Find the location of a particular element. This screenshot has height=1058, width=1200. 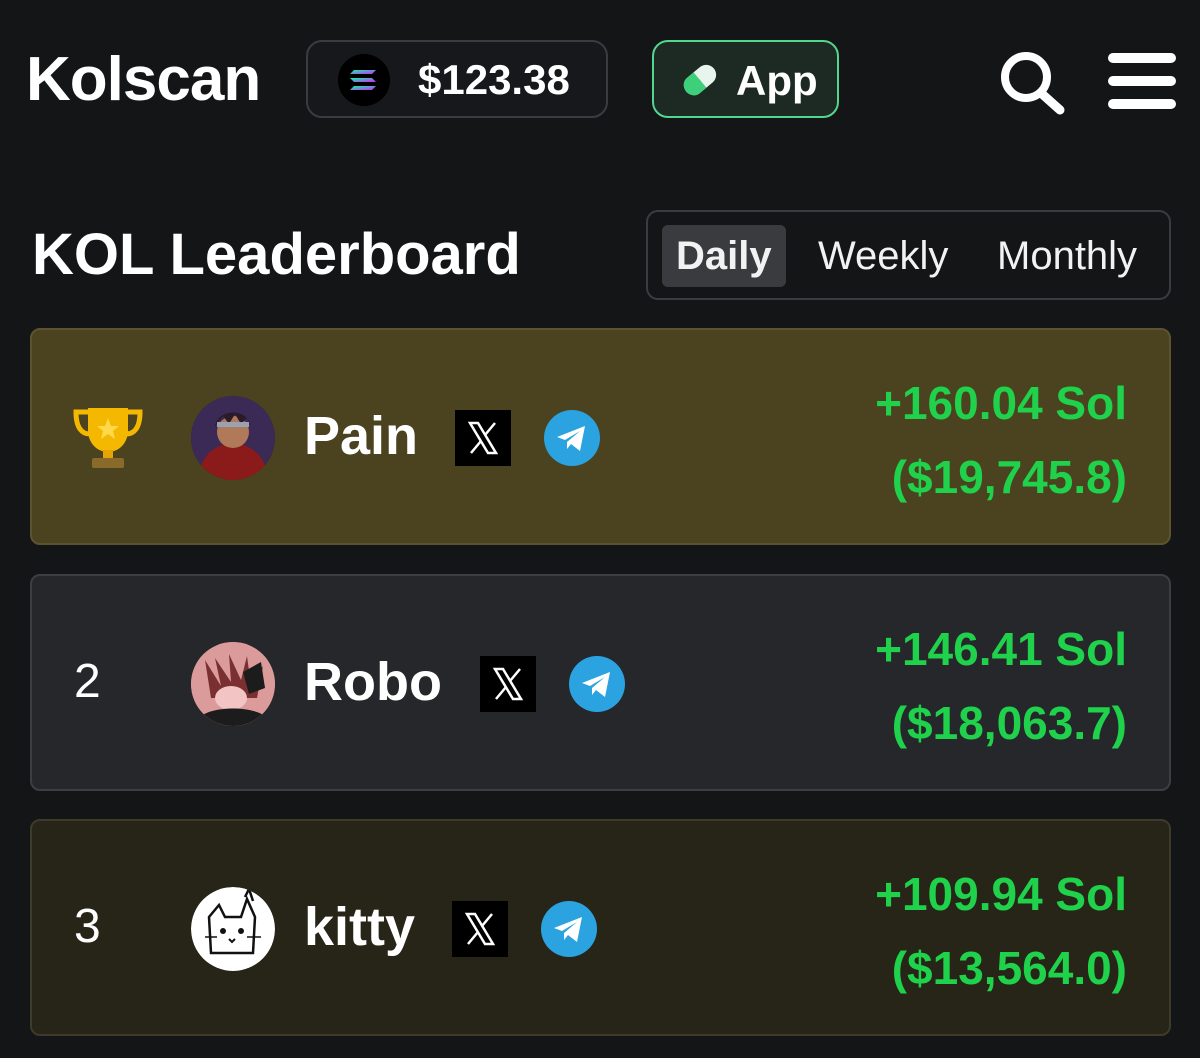

trophy-icon is located at coordinates (108, 438).